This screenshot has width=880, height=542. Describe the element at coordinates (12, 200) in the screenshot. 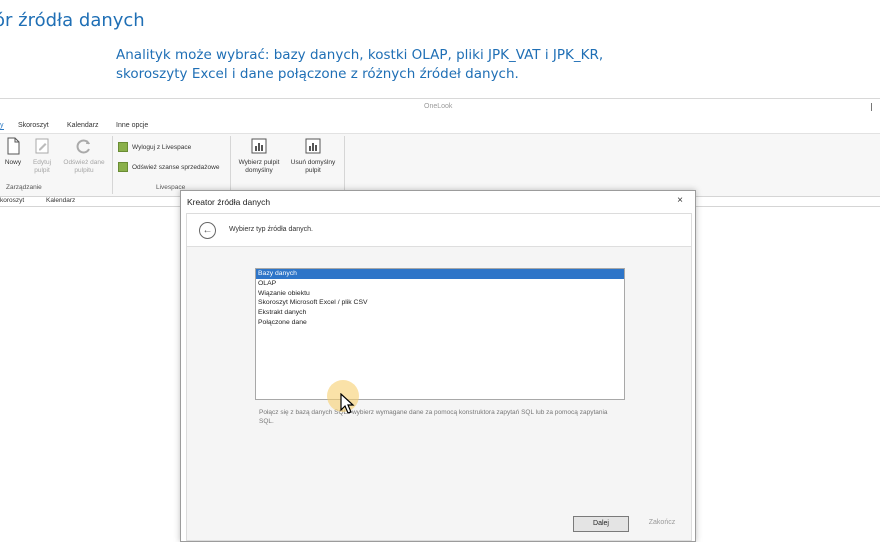

I see `doc-tab-skoroszyt: koroszyt` at that location.